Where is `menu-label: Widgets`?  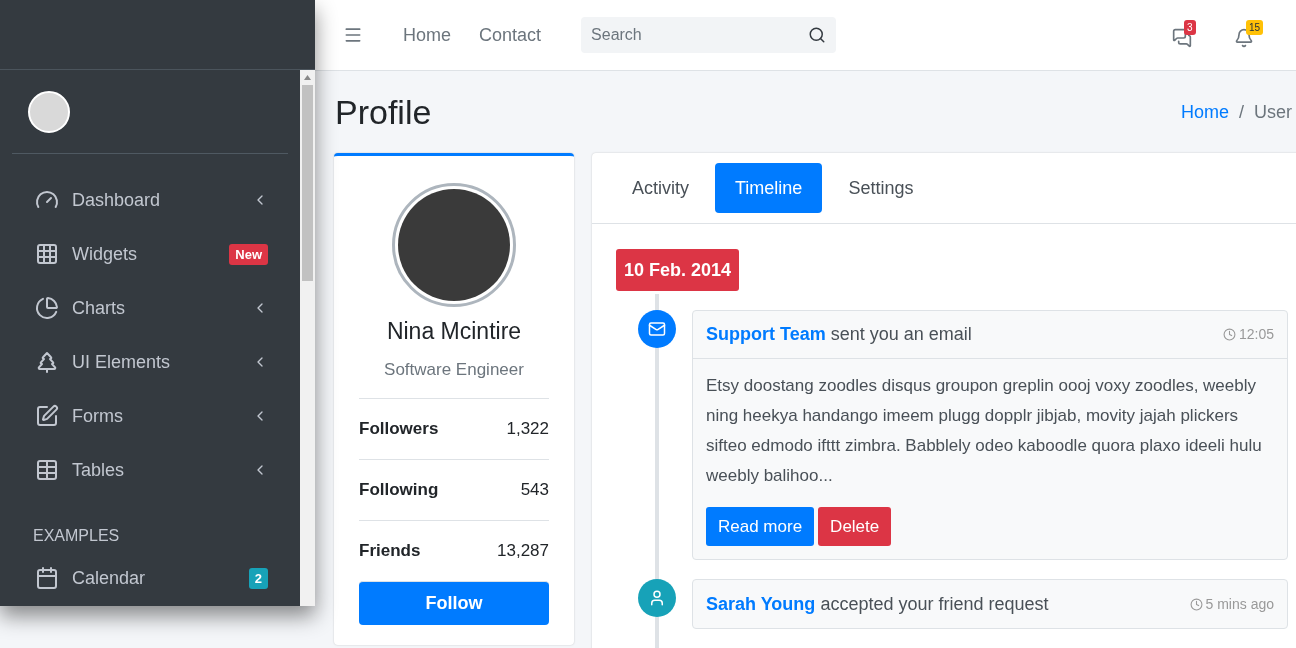 menu-label: Widgets is located at coordinates (105, 254).